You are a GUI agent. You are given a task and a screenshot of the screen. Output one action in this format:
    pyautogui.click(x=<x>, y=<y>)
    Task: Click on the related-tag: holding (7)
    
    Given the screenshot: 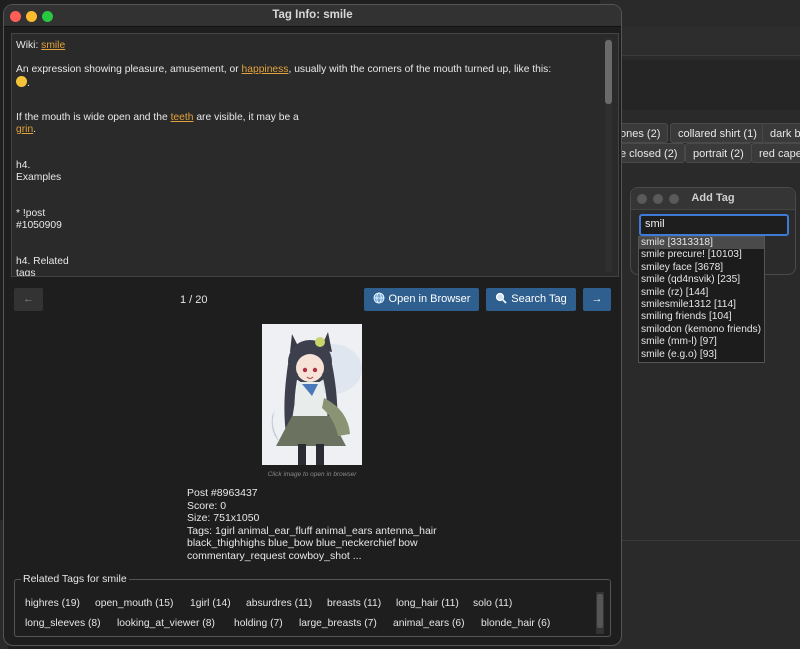 What is the action you would take?
    pyautogui.click(x=258, y=623)
    